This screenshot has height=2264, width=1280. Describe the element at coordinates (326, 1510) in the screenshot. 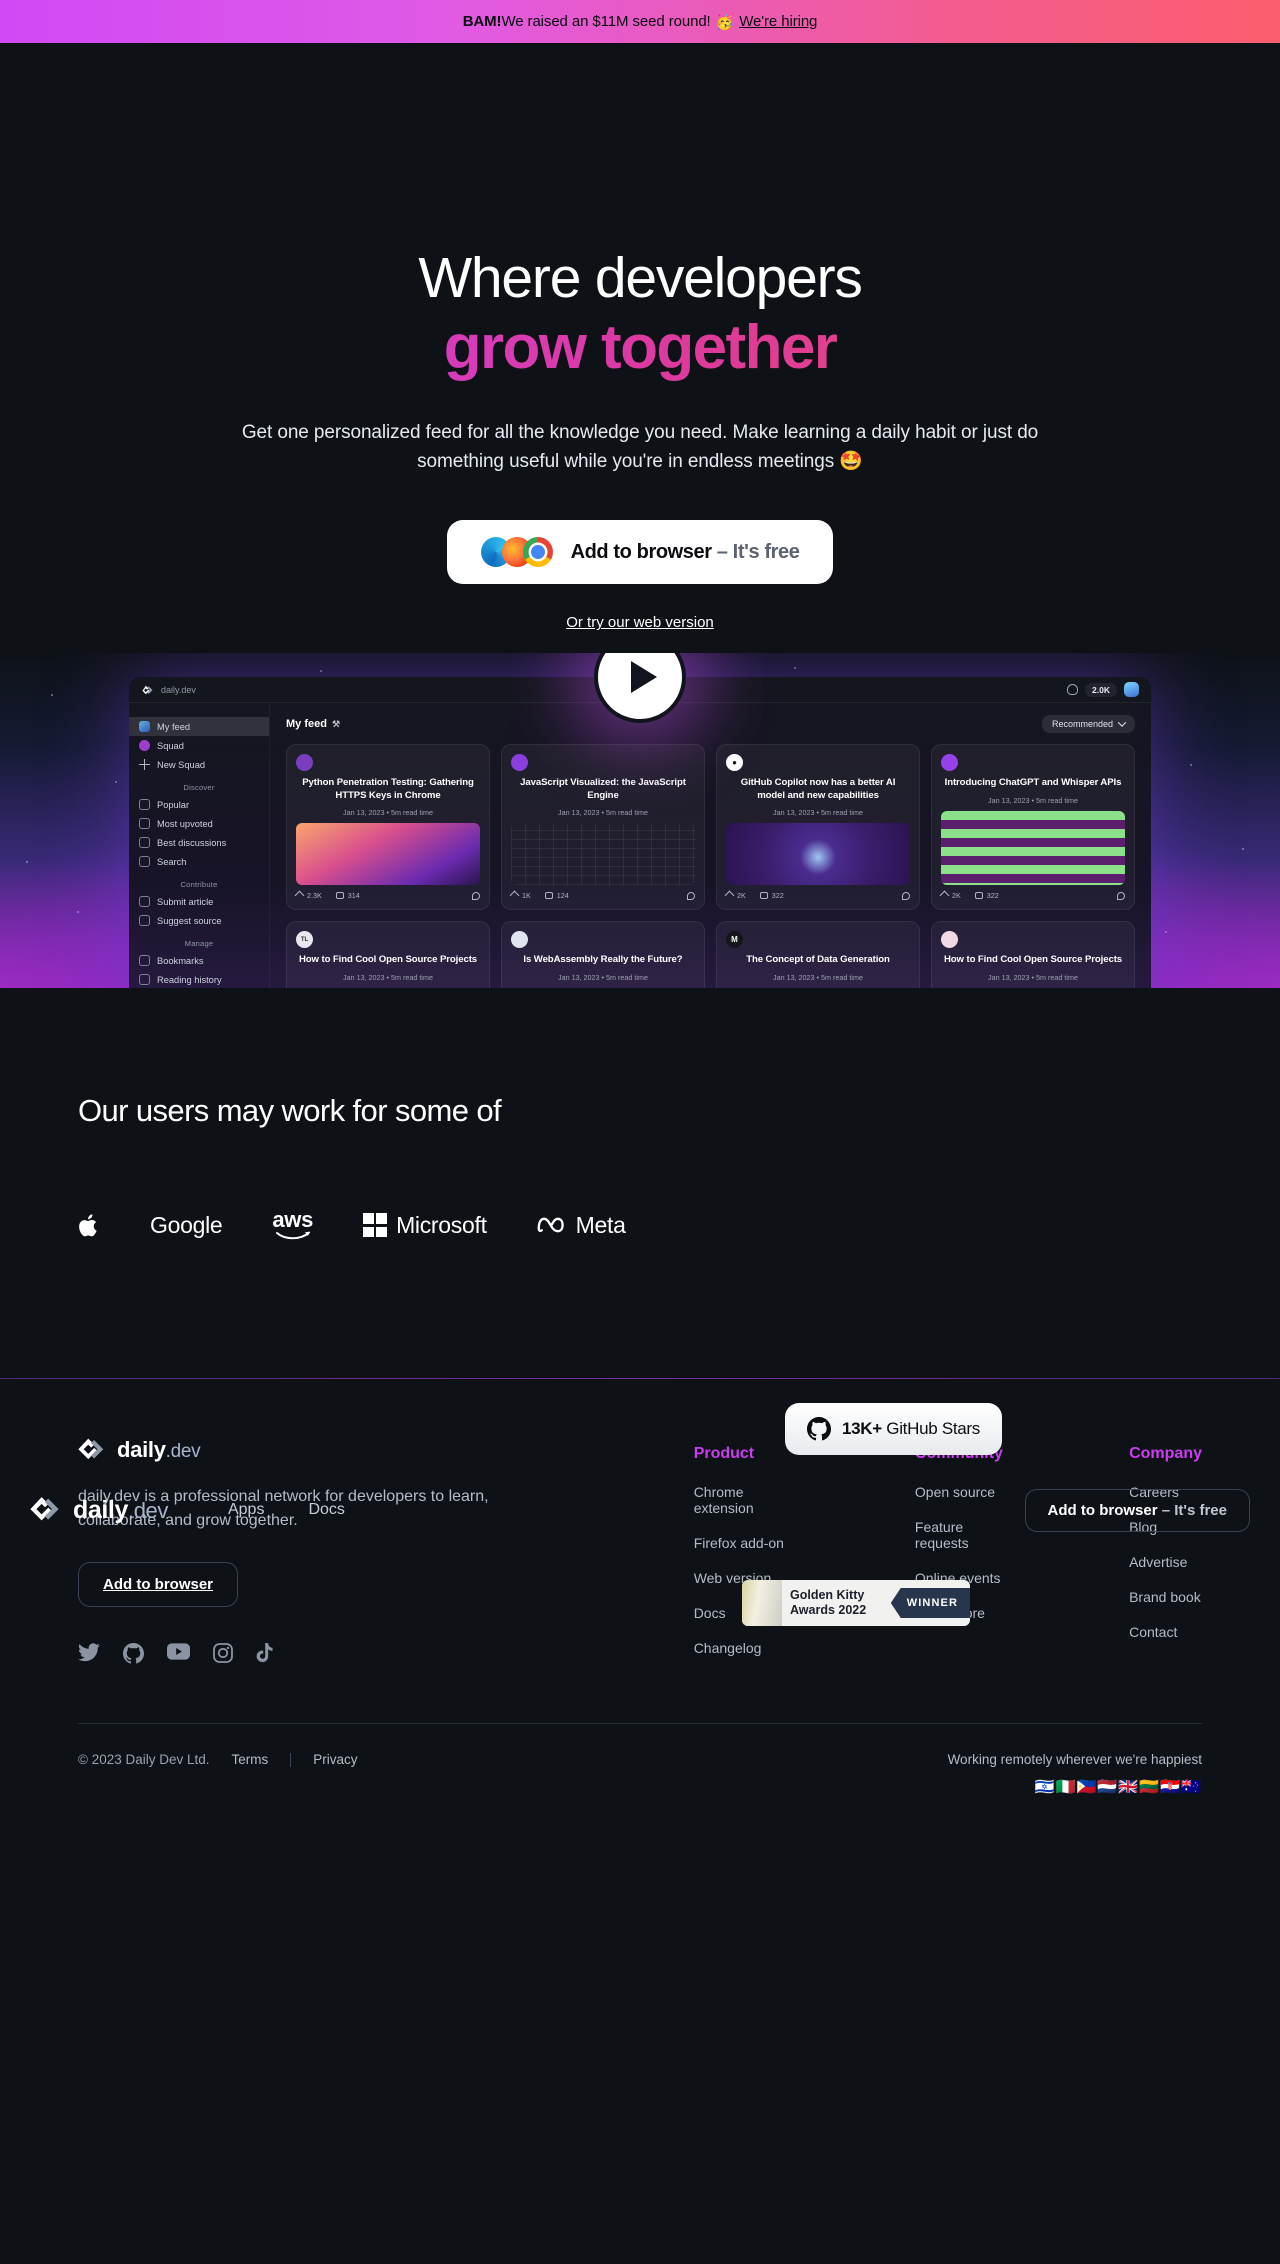

I see `nav-link-docs: Docs` at that location.